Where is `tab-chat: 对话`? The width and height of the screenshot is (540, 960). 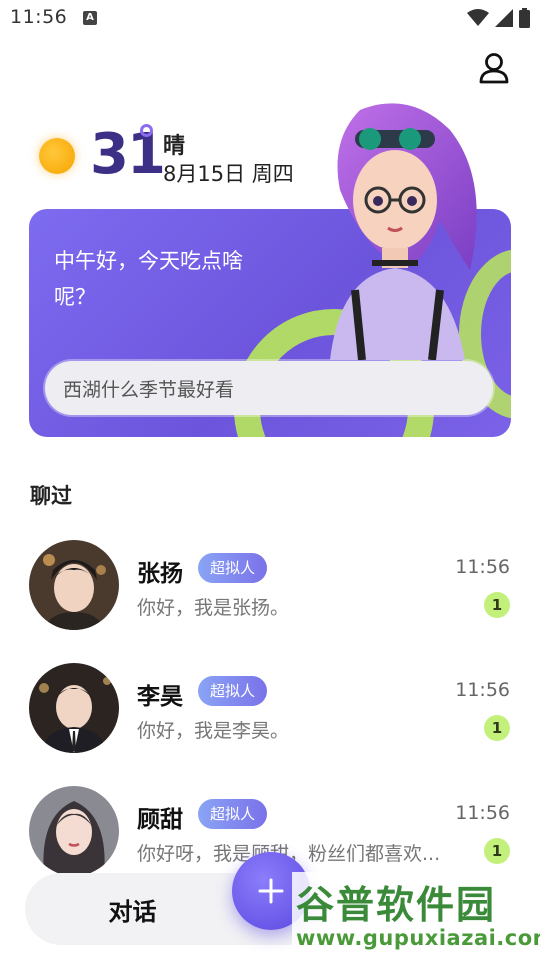
tab-chat: 对话 is located at coordinates (132, 909).